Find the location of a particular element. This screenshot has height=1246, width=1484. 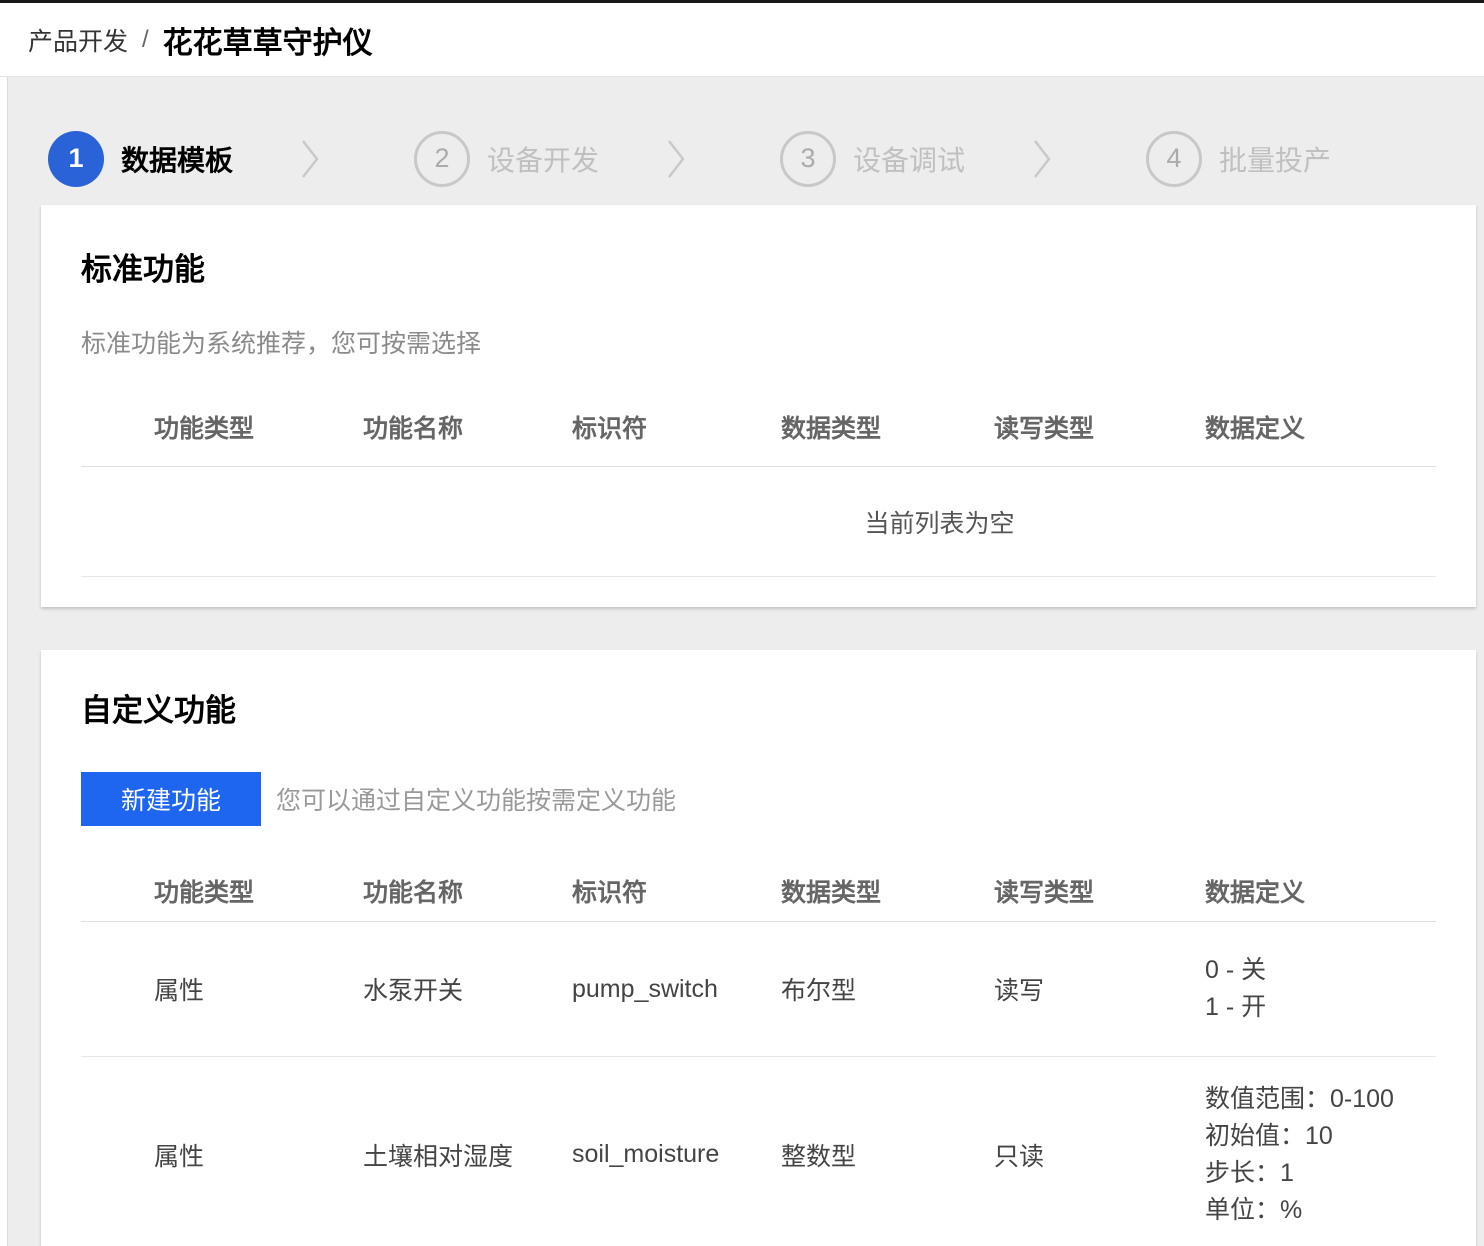

step-4-circle: 4 is located at coordinates (1174, 158).